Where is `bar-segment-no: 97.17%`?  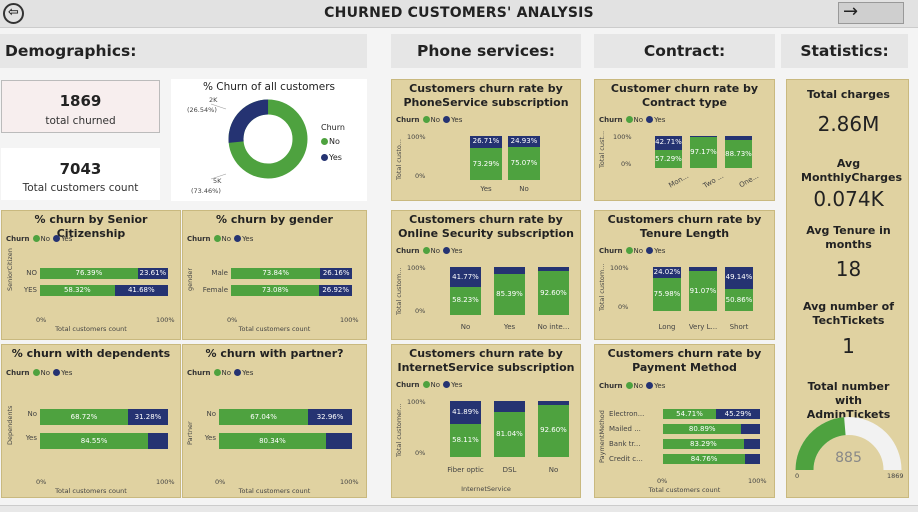
bar-segment-no: 97.17% is located at coordinates (703, 152).